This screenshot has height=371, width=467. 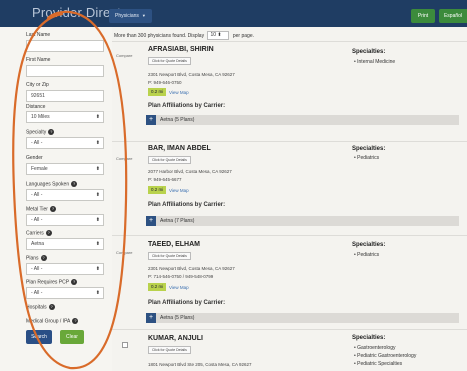 I want to click on physicians-dropdown-tab: Physicians ▼, so click(x=130, y=16).